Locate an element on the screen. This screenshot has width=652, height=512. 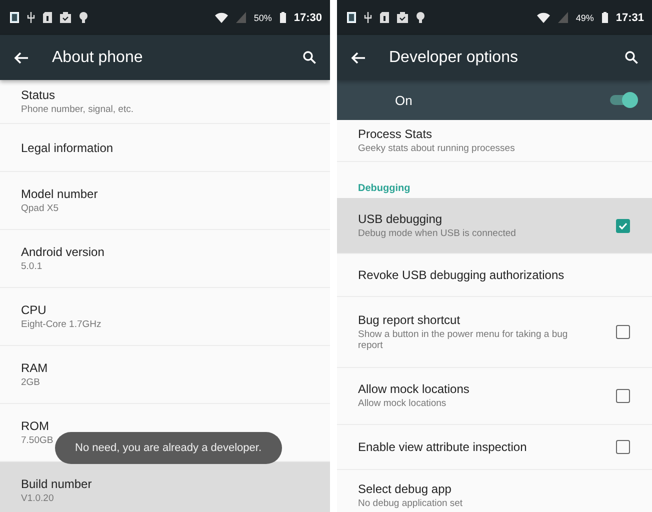
toggle-switch is located at coordinates (623, 100).